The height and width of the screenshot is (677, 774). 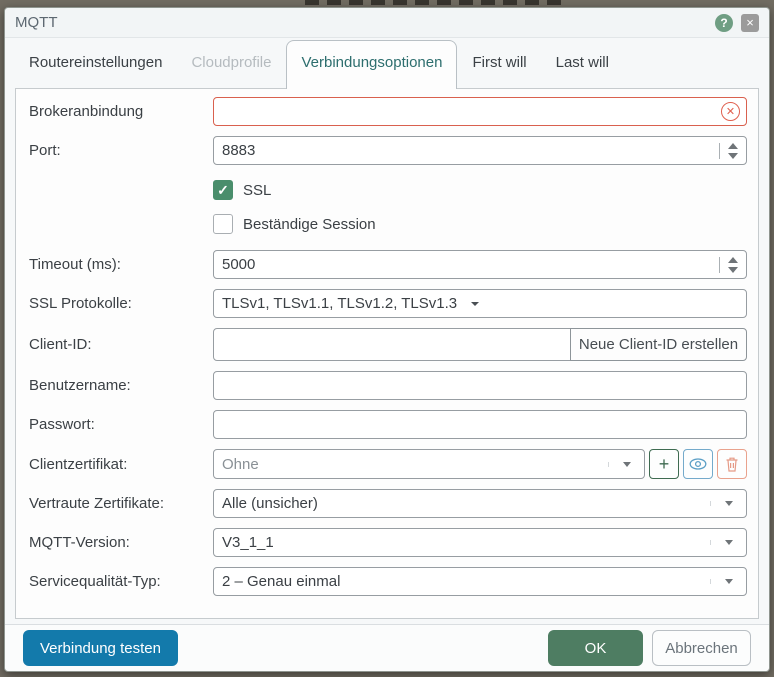 What do you see at coordinates (429, 464) in the screenshot?
I see `client-cert-dropdown: Ohne` at bounding box center [429, 464].